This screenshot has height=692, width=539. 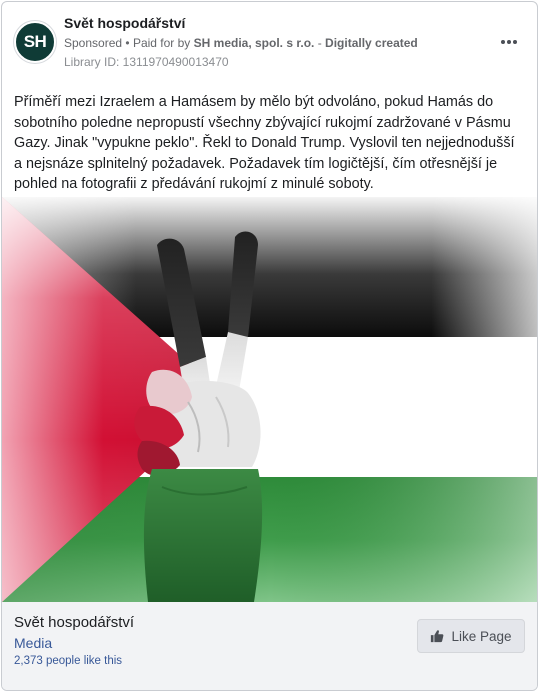 I want to click on footer-like-count: 2,373 people like this, so click(x=68, y=661).